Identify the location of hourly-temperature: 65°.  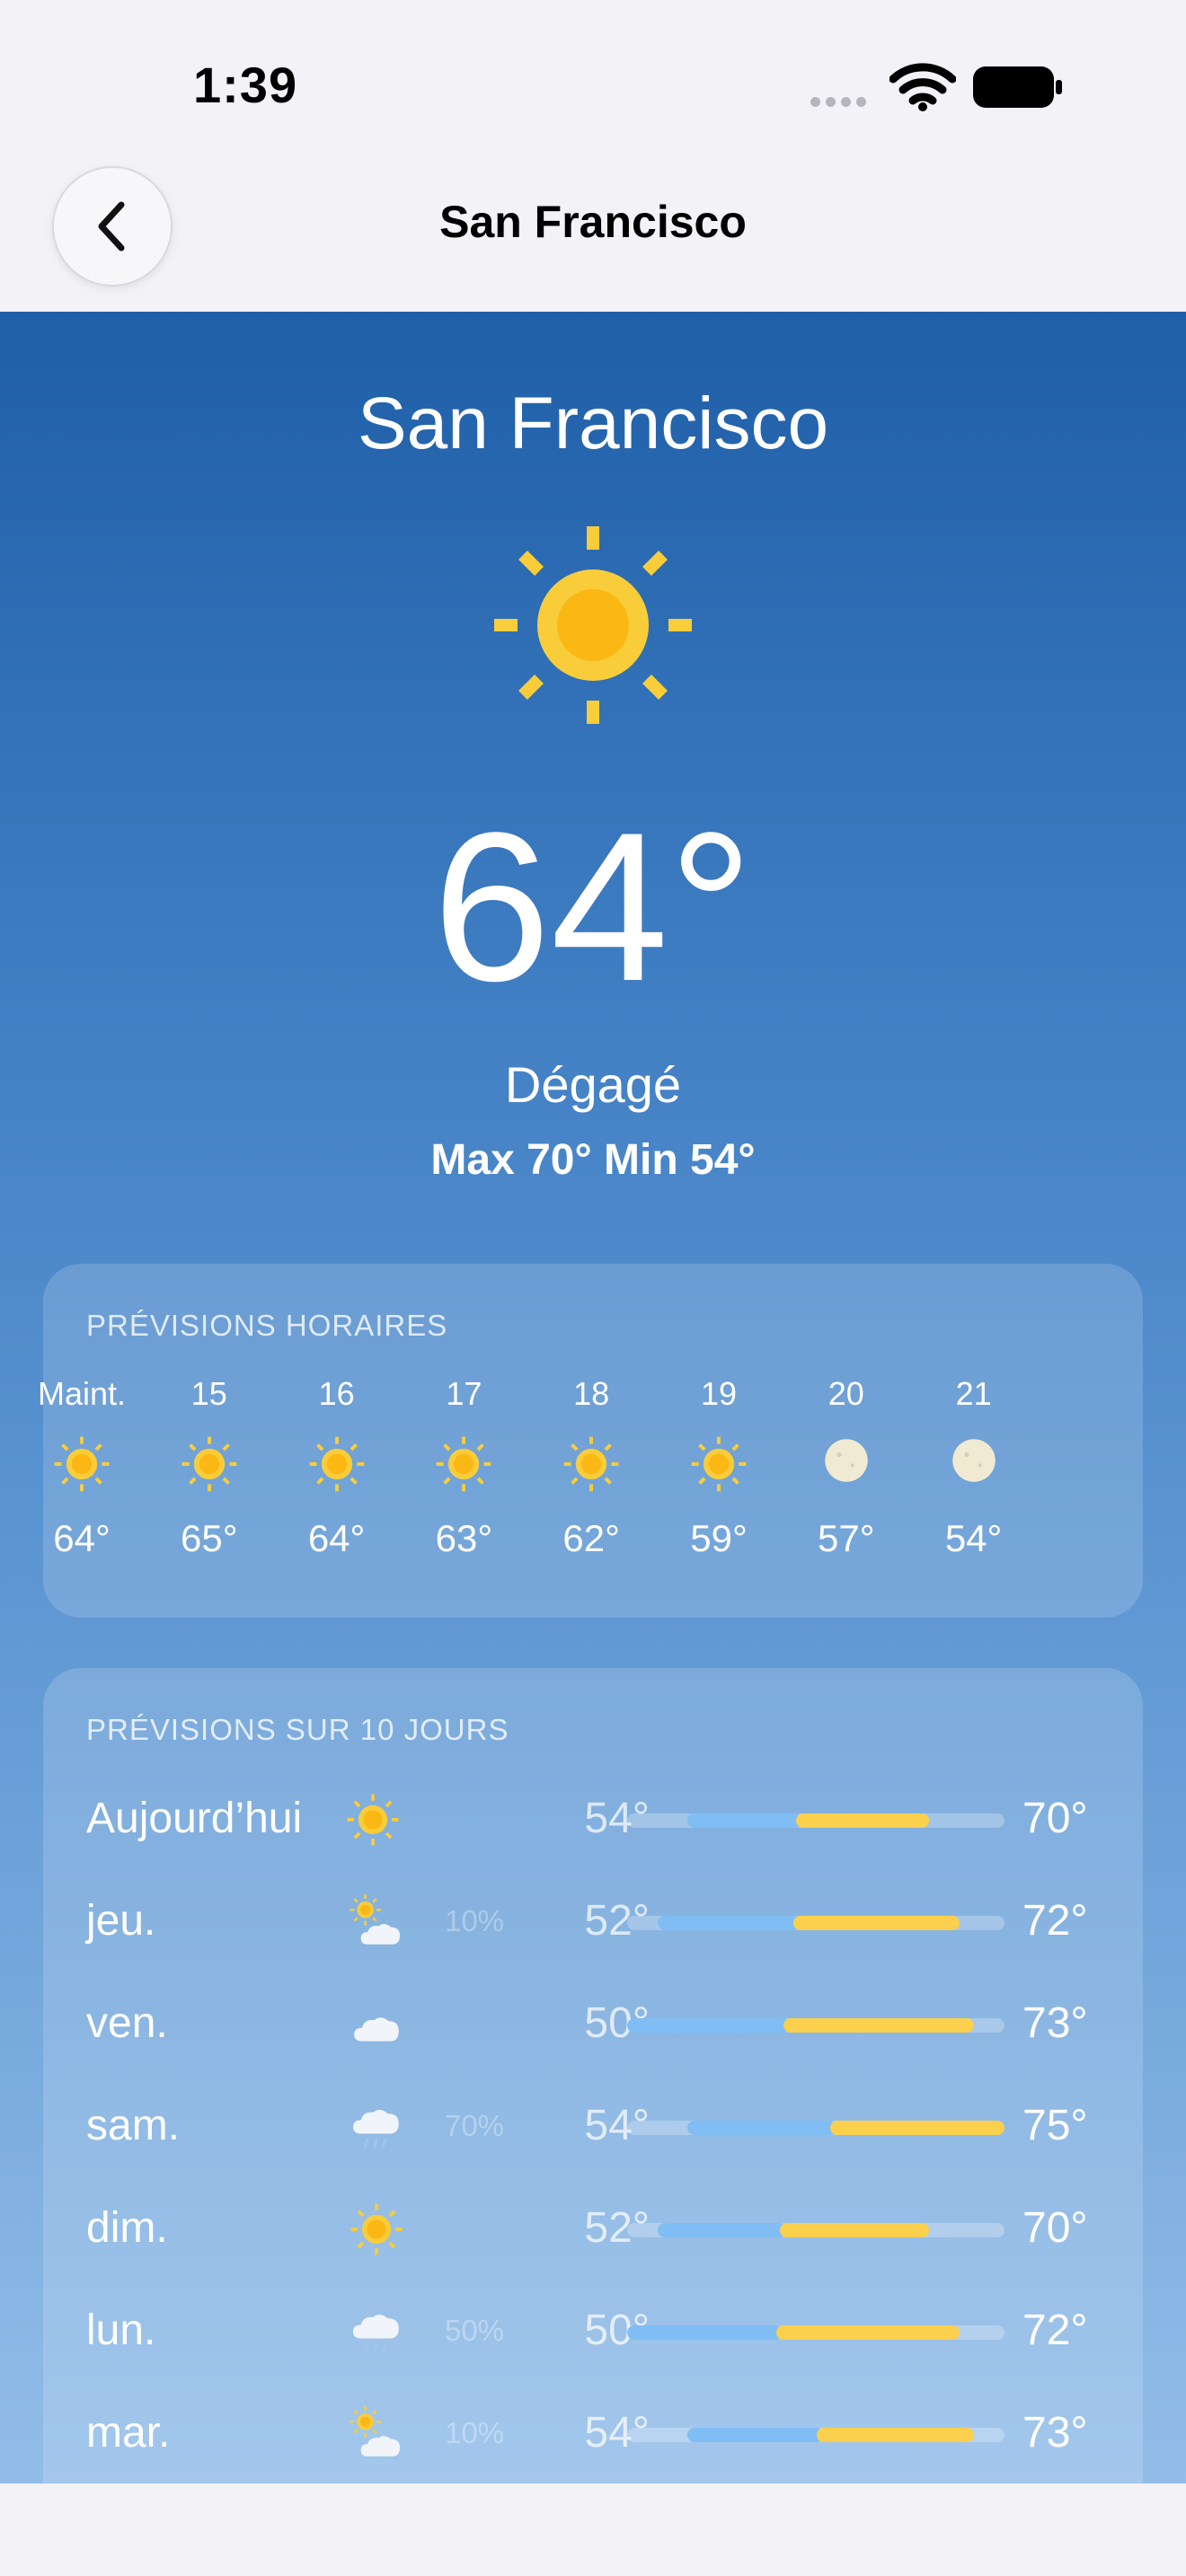
(209, 1538).